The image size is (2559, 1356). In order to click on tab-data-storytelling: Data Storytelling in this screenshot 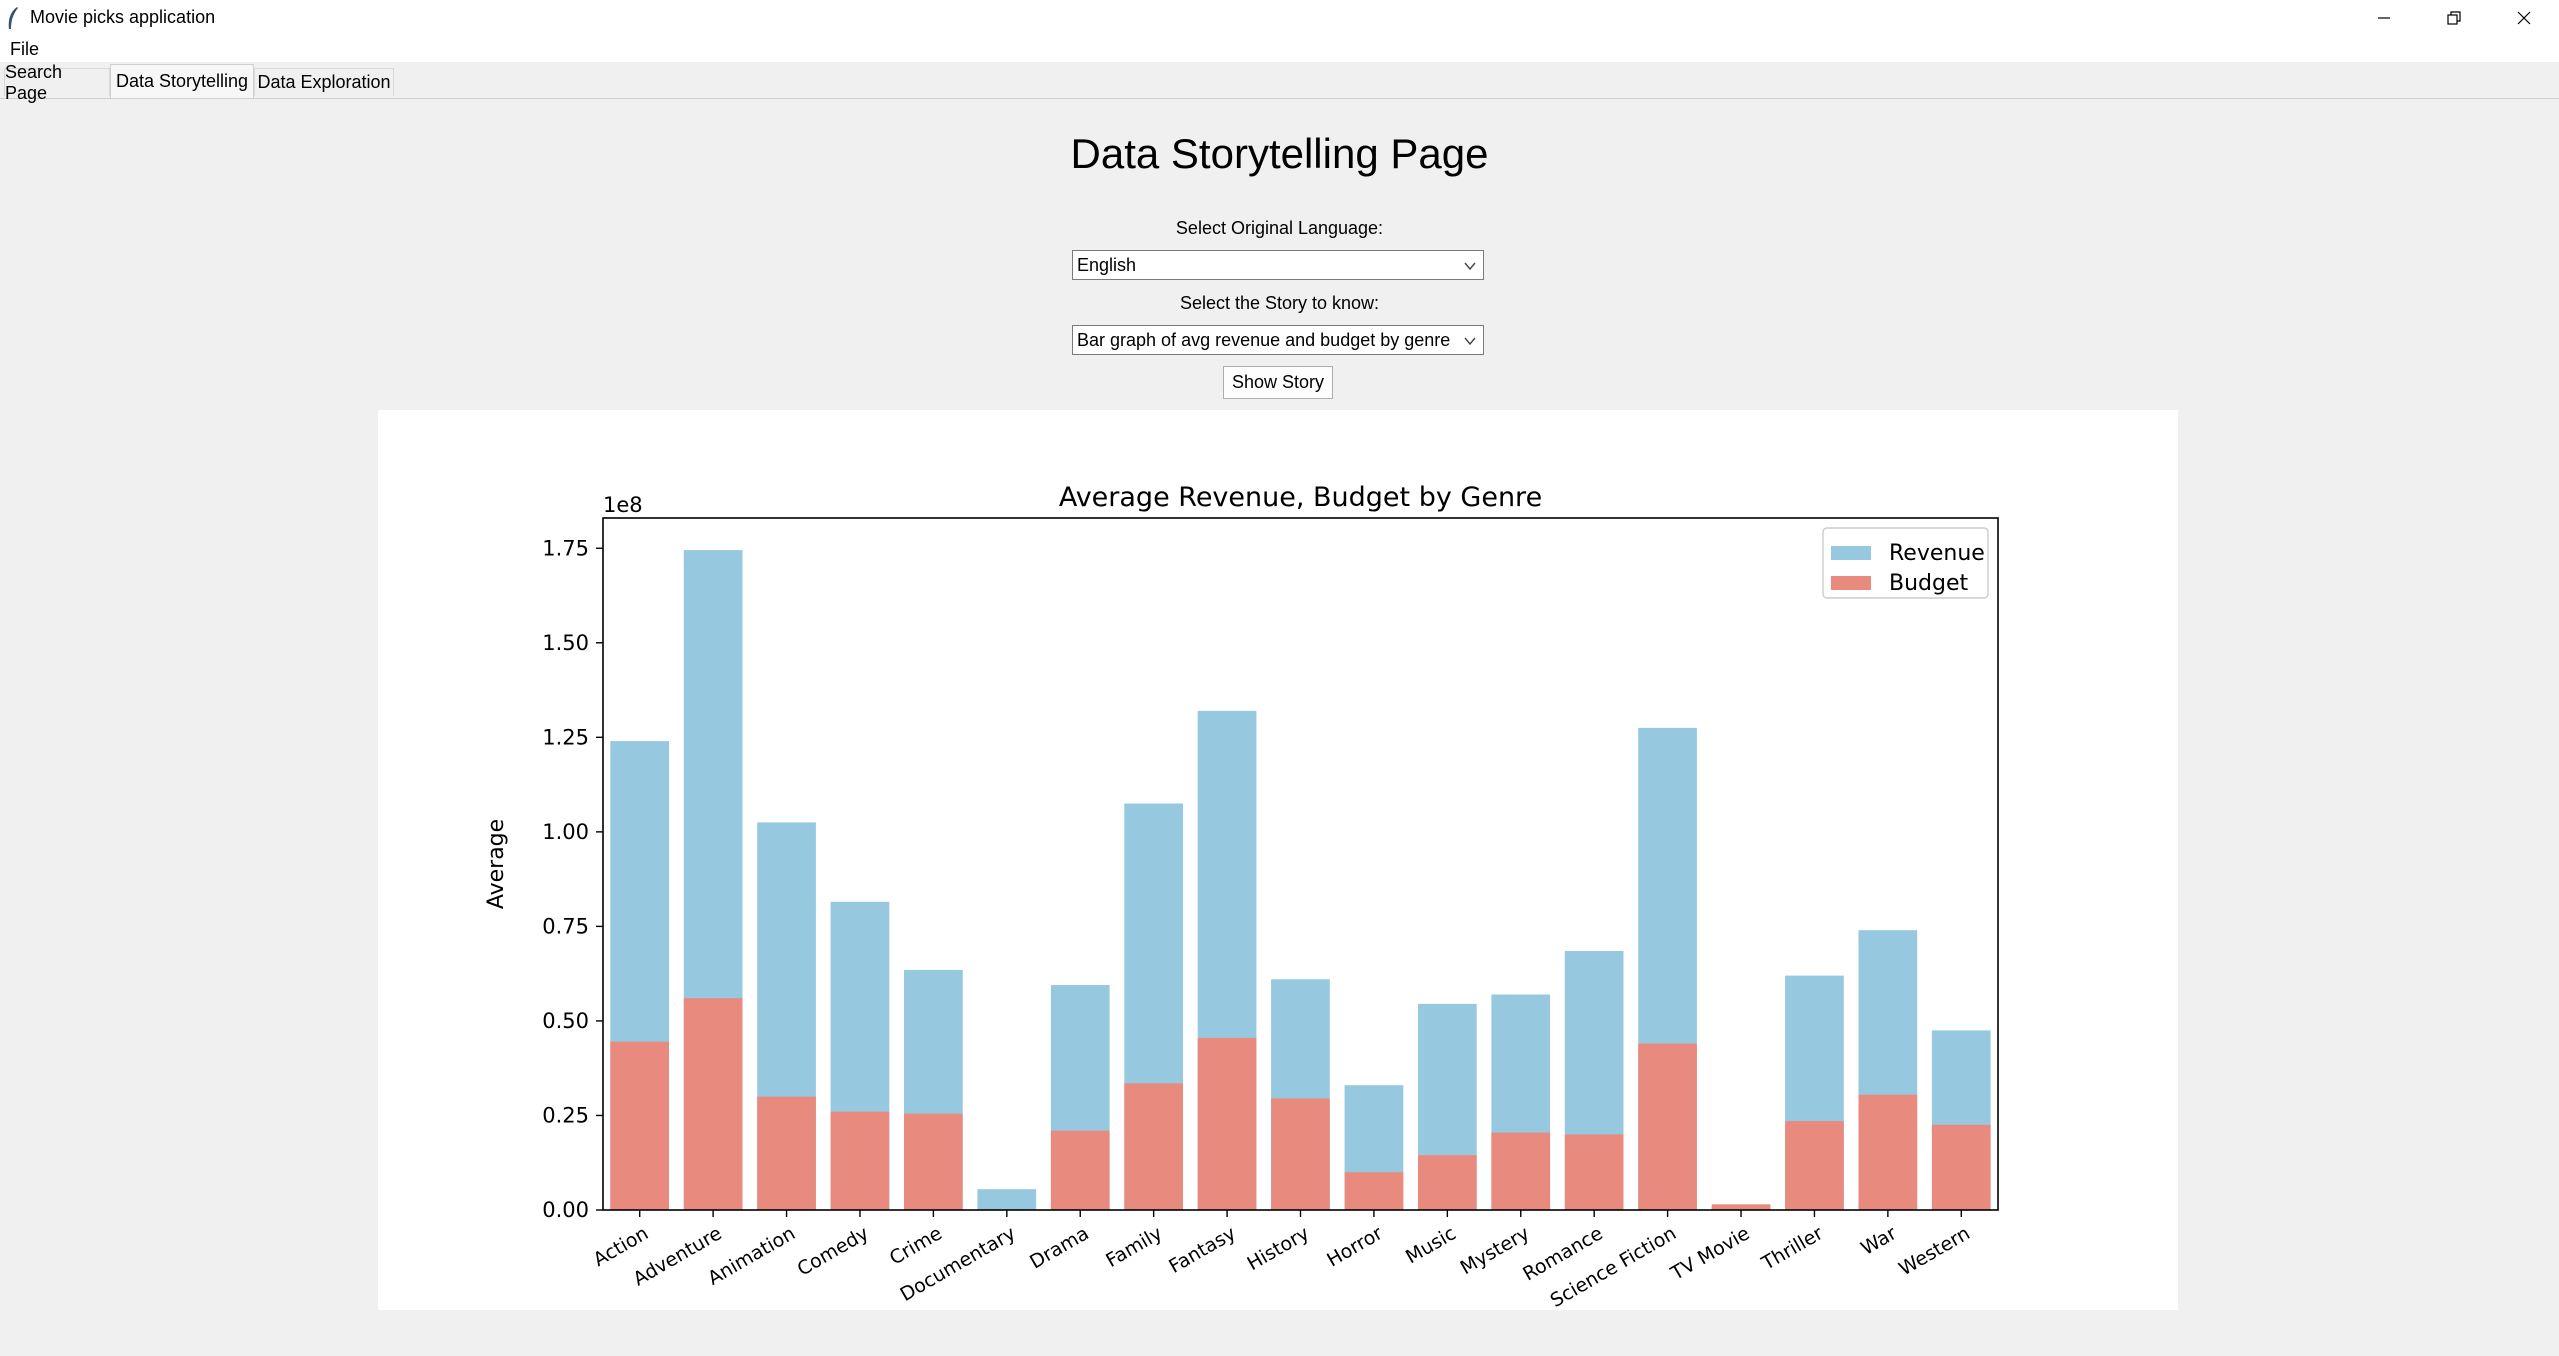, I will do `click(182, 81)`.